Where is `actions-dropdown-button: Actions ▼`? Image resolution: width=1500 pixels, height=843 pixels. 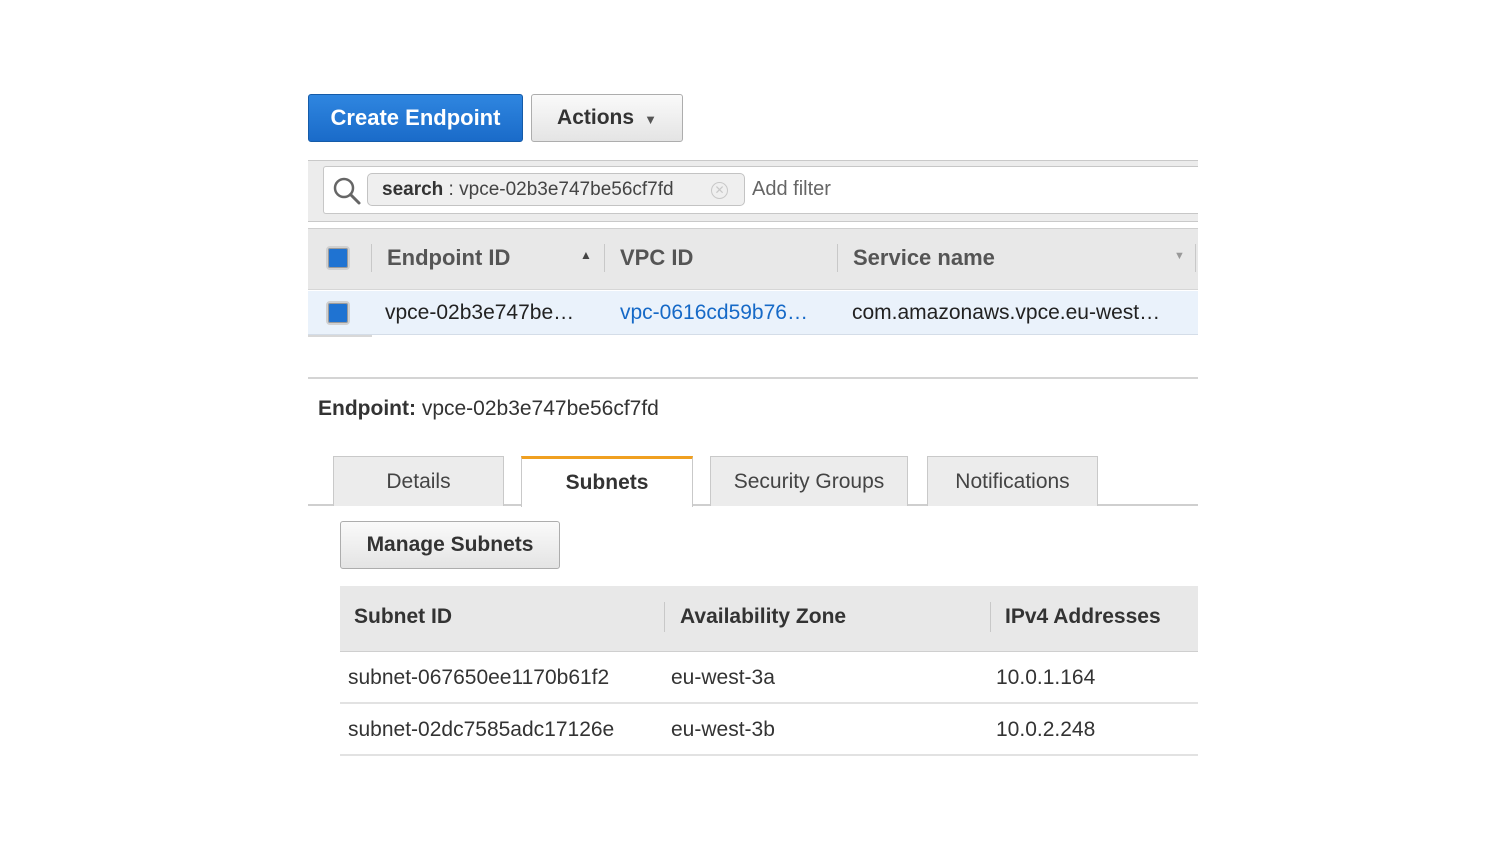
actions-dropdown-button: Actions ▼ is located at coordinates (607, 118).